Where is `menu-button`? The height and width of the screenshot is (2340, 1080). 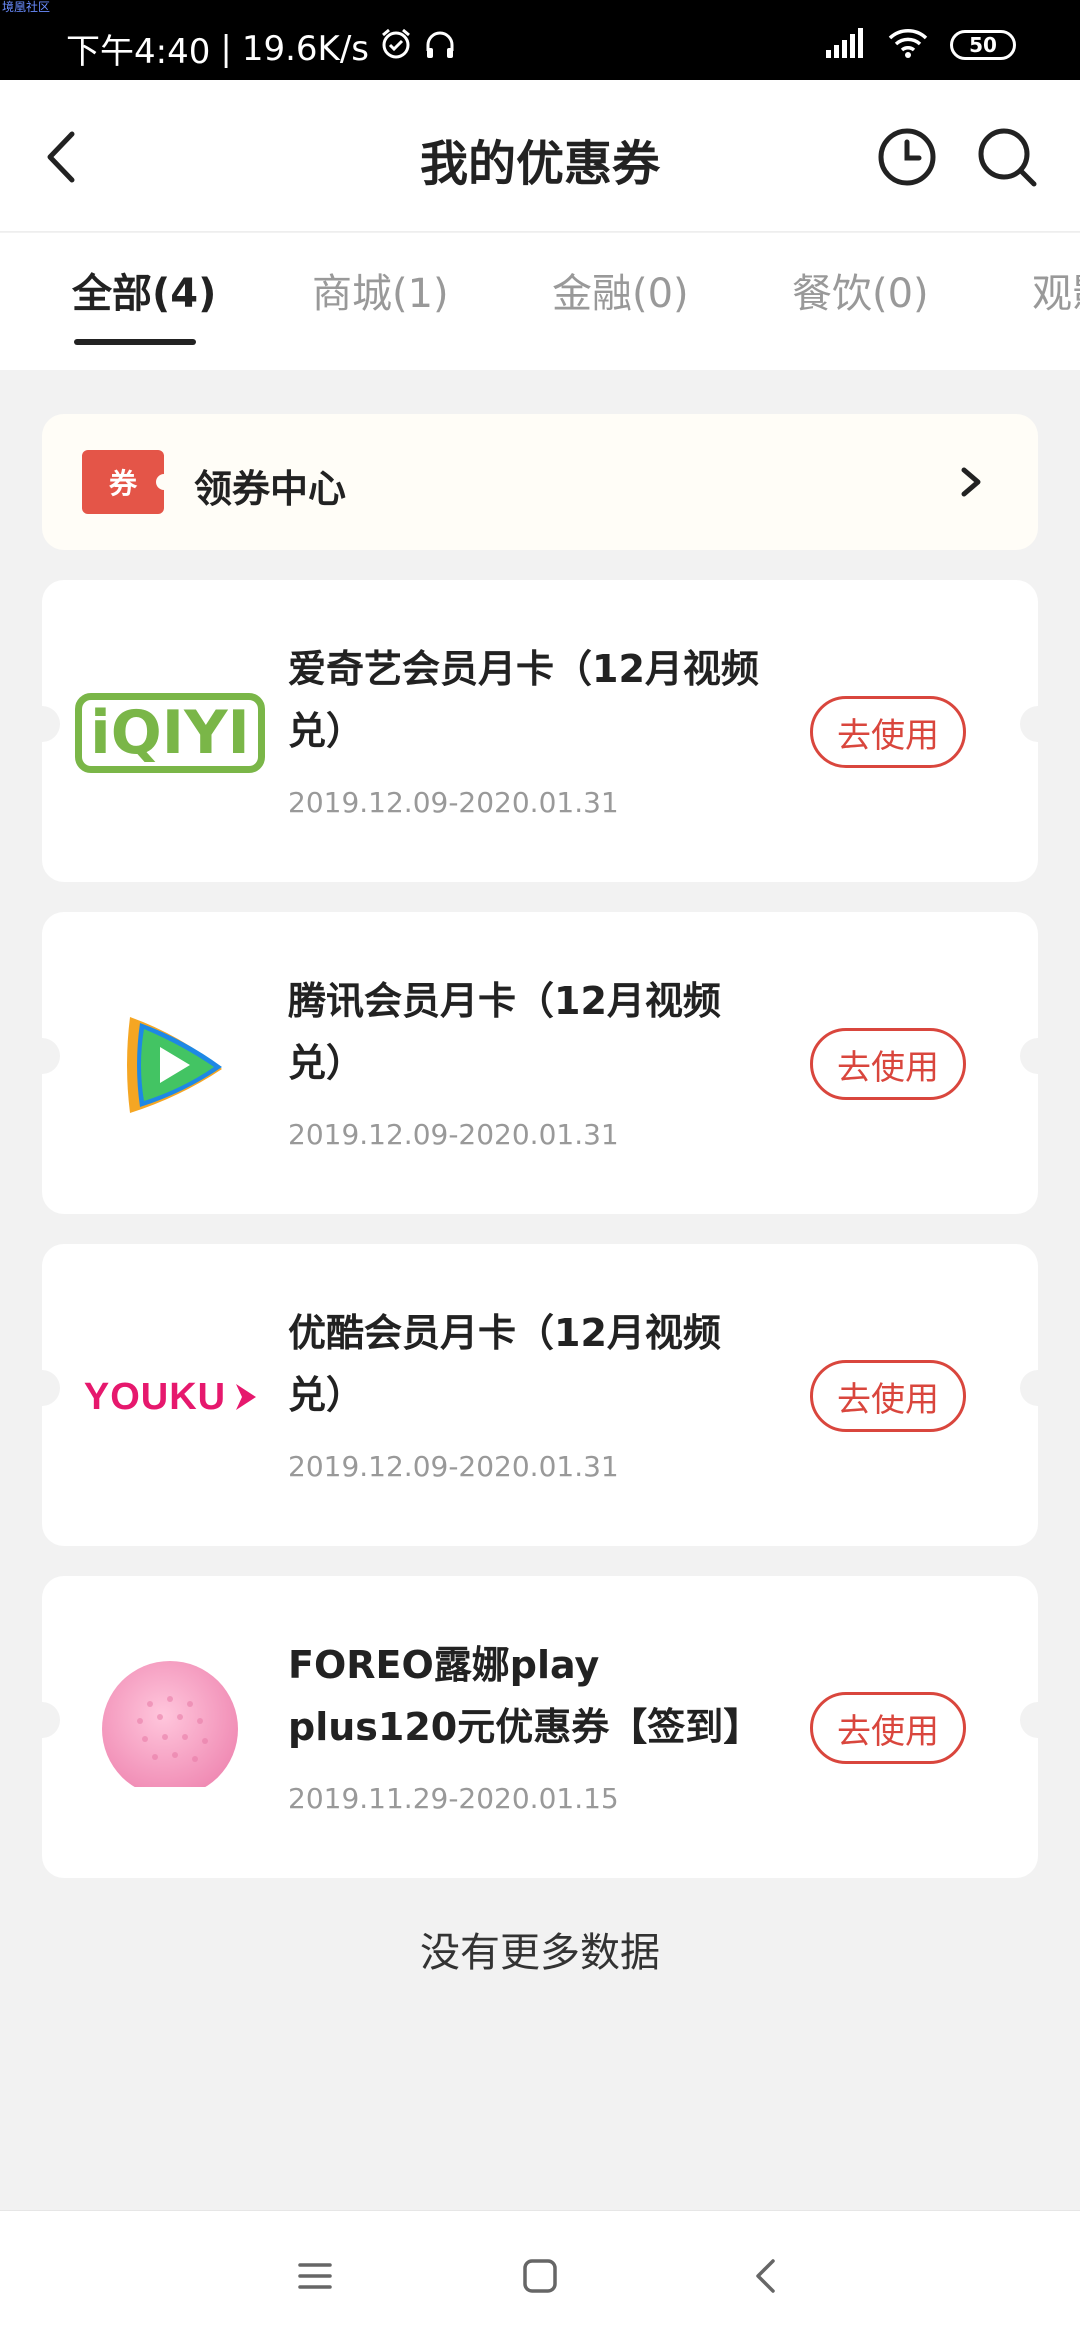 menu-button is located at coordinates (315, 2276).